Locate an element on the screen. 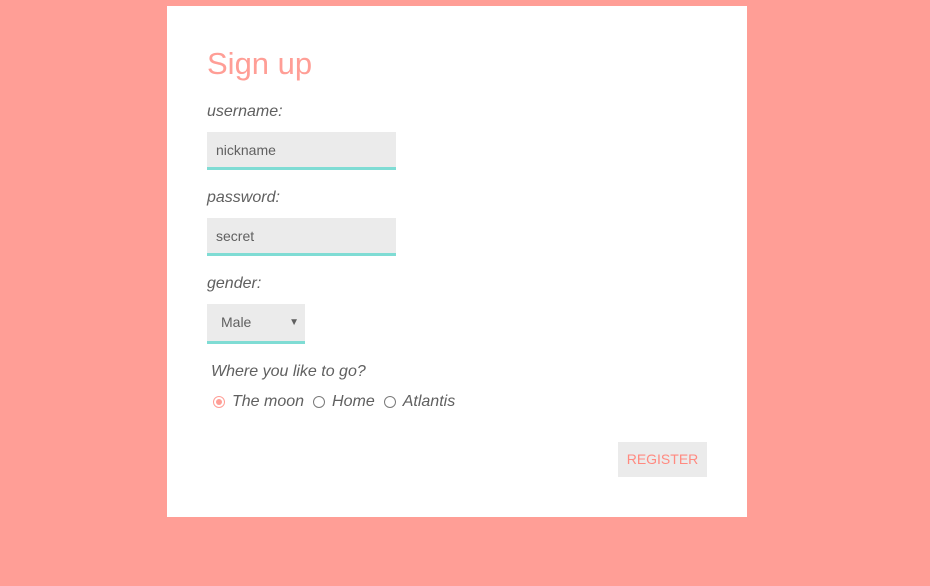  gender-select-value: Male is located at coordinates (236, 322).